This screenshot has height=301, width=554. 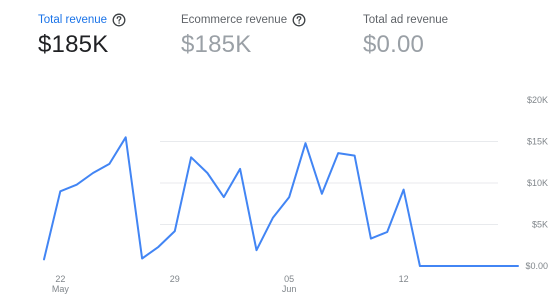 What do you see at coordinates (60, 279) in the screenshot?
I see `x-tick-label: 22` at bounding box center [60, 279].